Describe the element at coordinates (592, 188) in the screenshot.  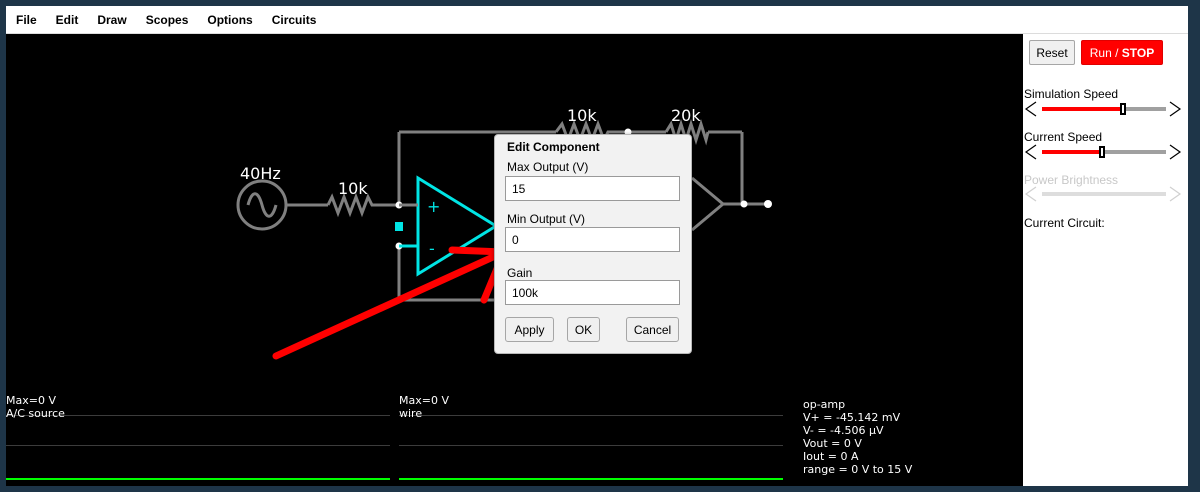
I see `max-output-input` at that location.